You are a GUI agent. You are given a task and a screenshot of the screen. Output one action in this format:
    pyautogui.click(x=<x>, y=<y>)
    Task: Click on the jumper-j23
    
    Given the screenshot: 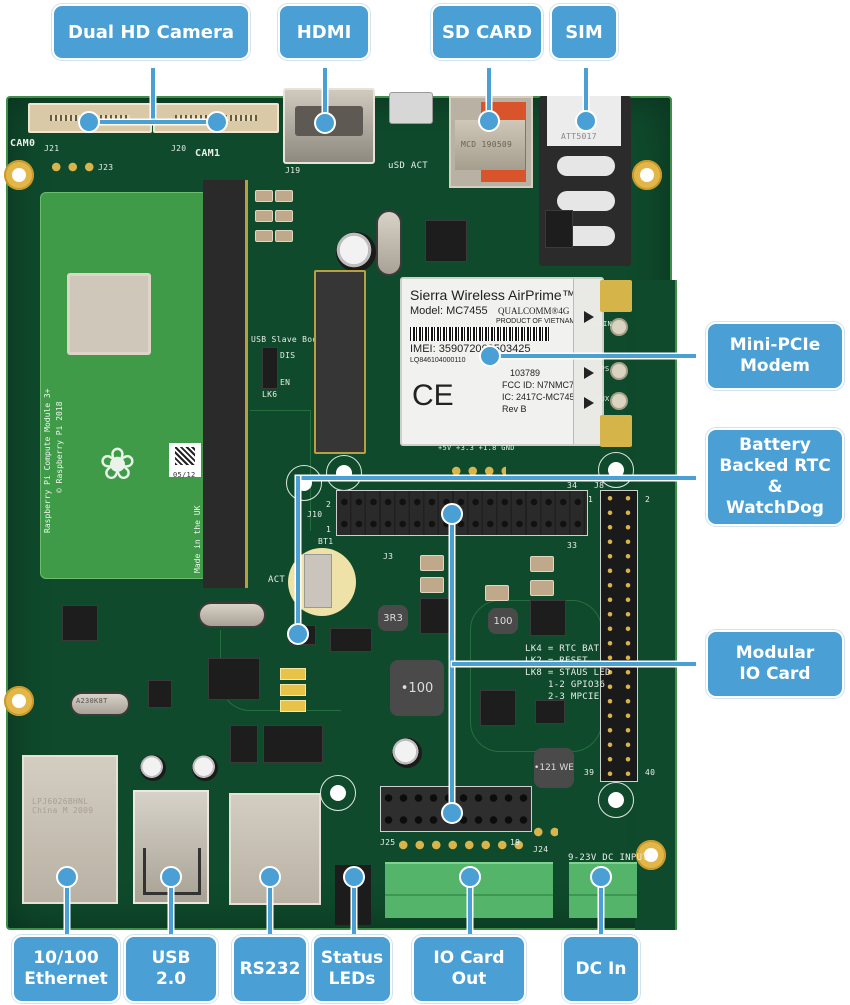 What is the action you would take?
    pyautogui.click(x=72, y=167)
    